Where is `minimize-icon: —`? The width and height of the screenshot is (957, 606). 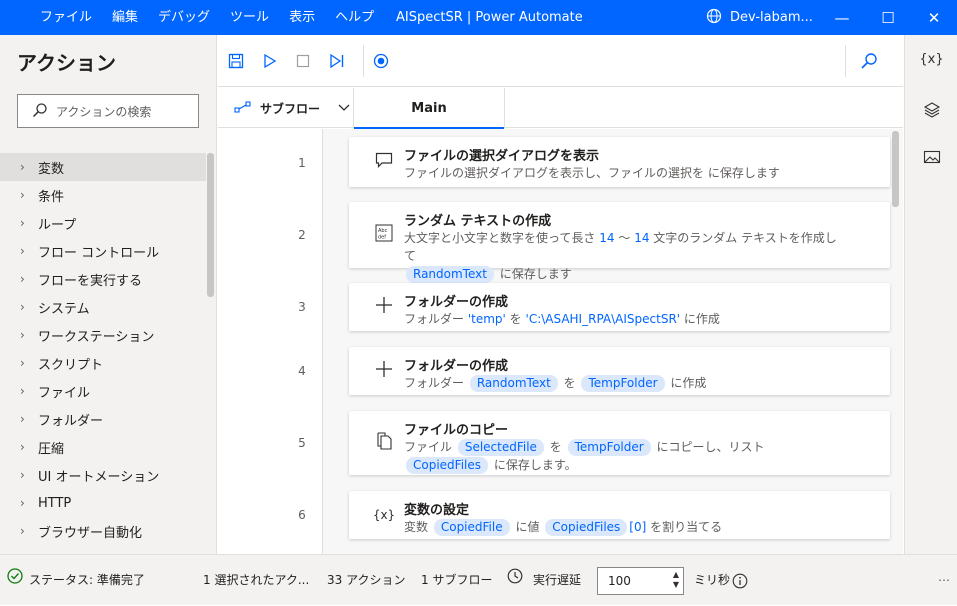 minimize-icon: — is located at coordinates (842, 17).